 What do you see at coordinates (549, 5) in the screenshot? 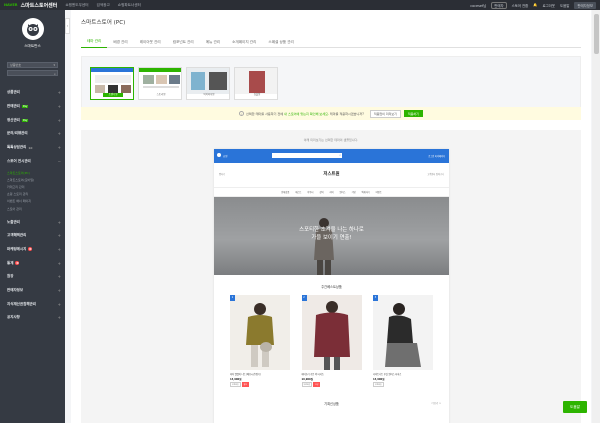
I see `logout-link: 로그아웃` at bounding box center [549, 5].